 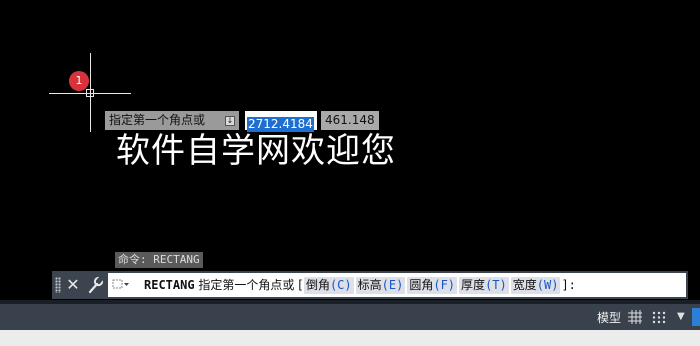 What do you see at coordinates (660, 317) in the screenshot?
I see `snap-icon` at bounding box center [660, 317].